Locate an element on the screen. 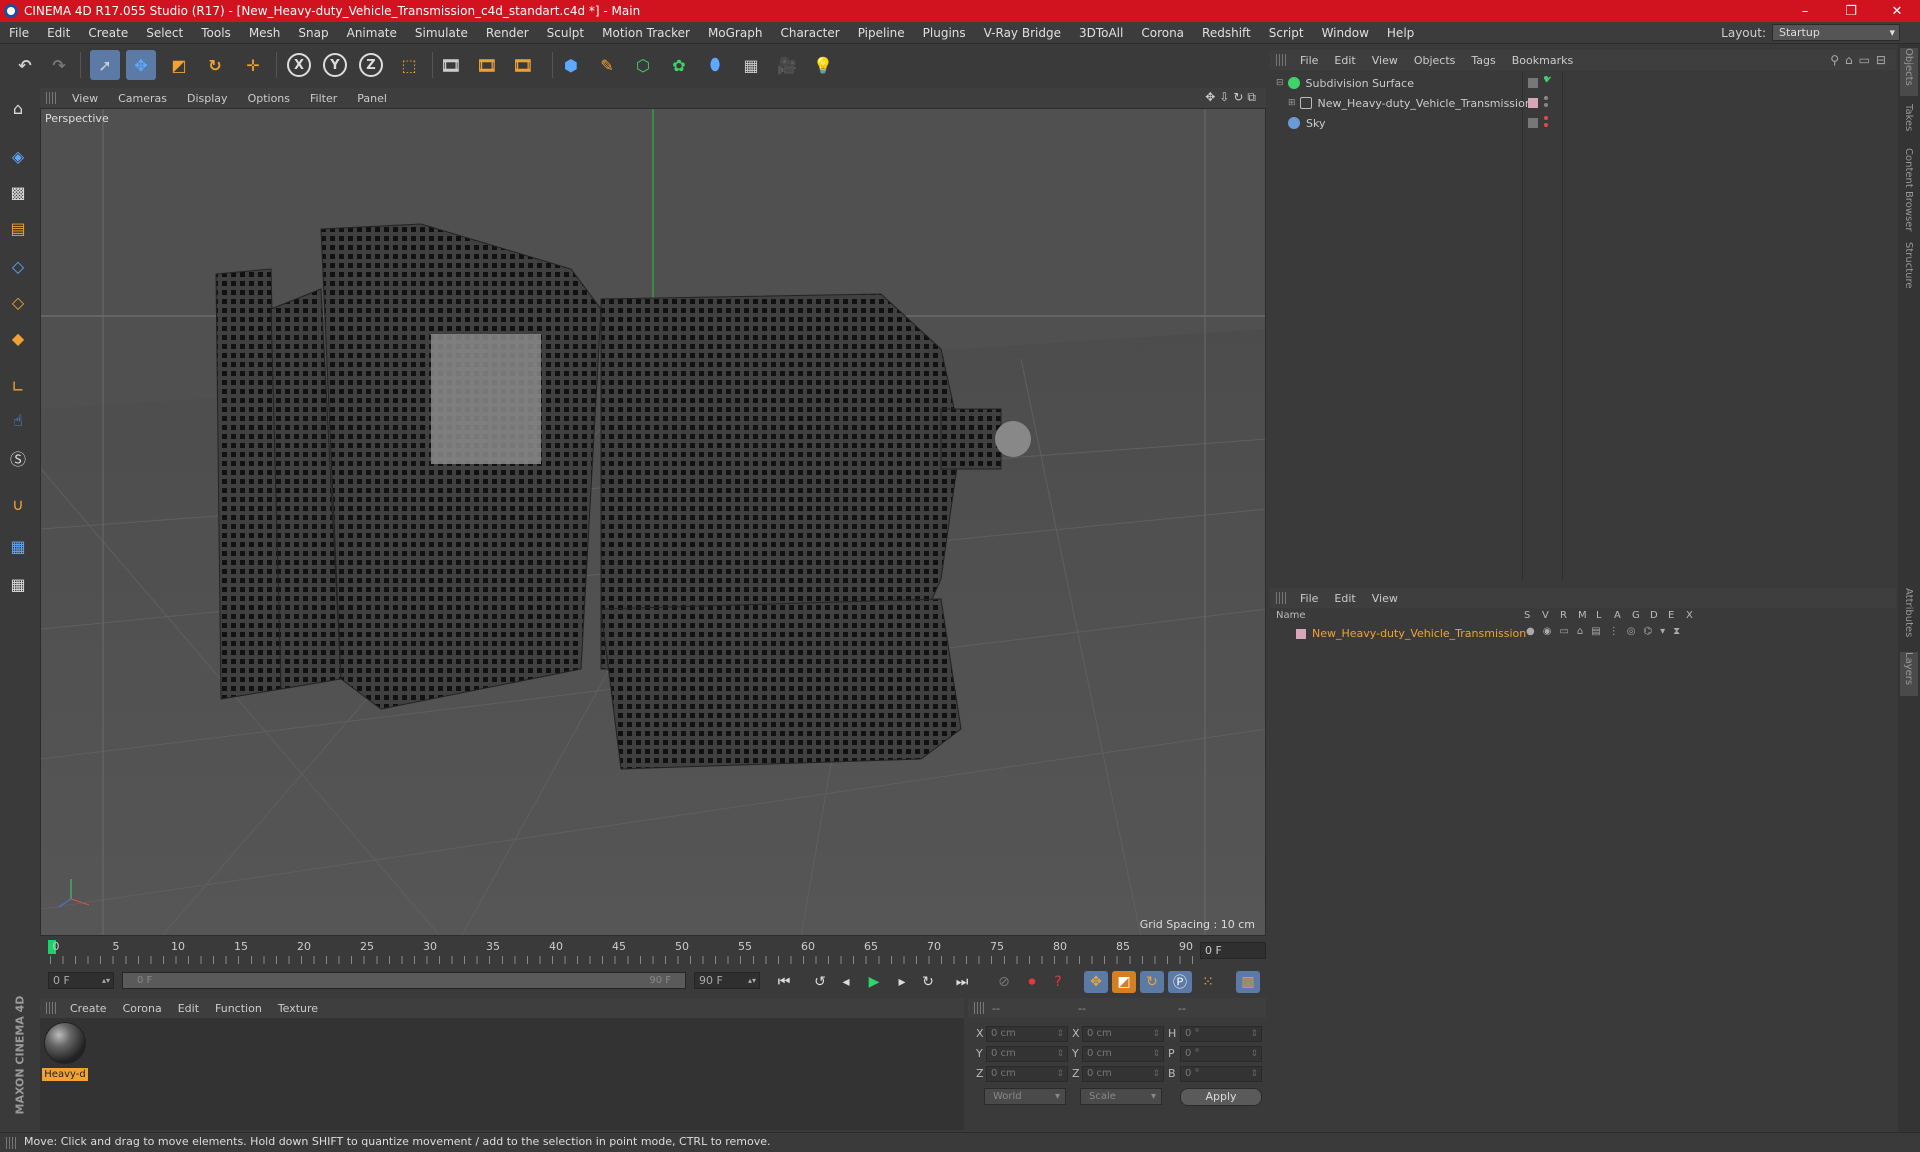 The height and width of the screenshot is (1152, 1920). collapse-icon: ⊟ is located at coordinates (1280, 83).